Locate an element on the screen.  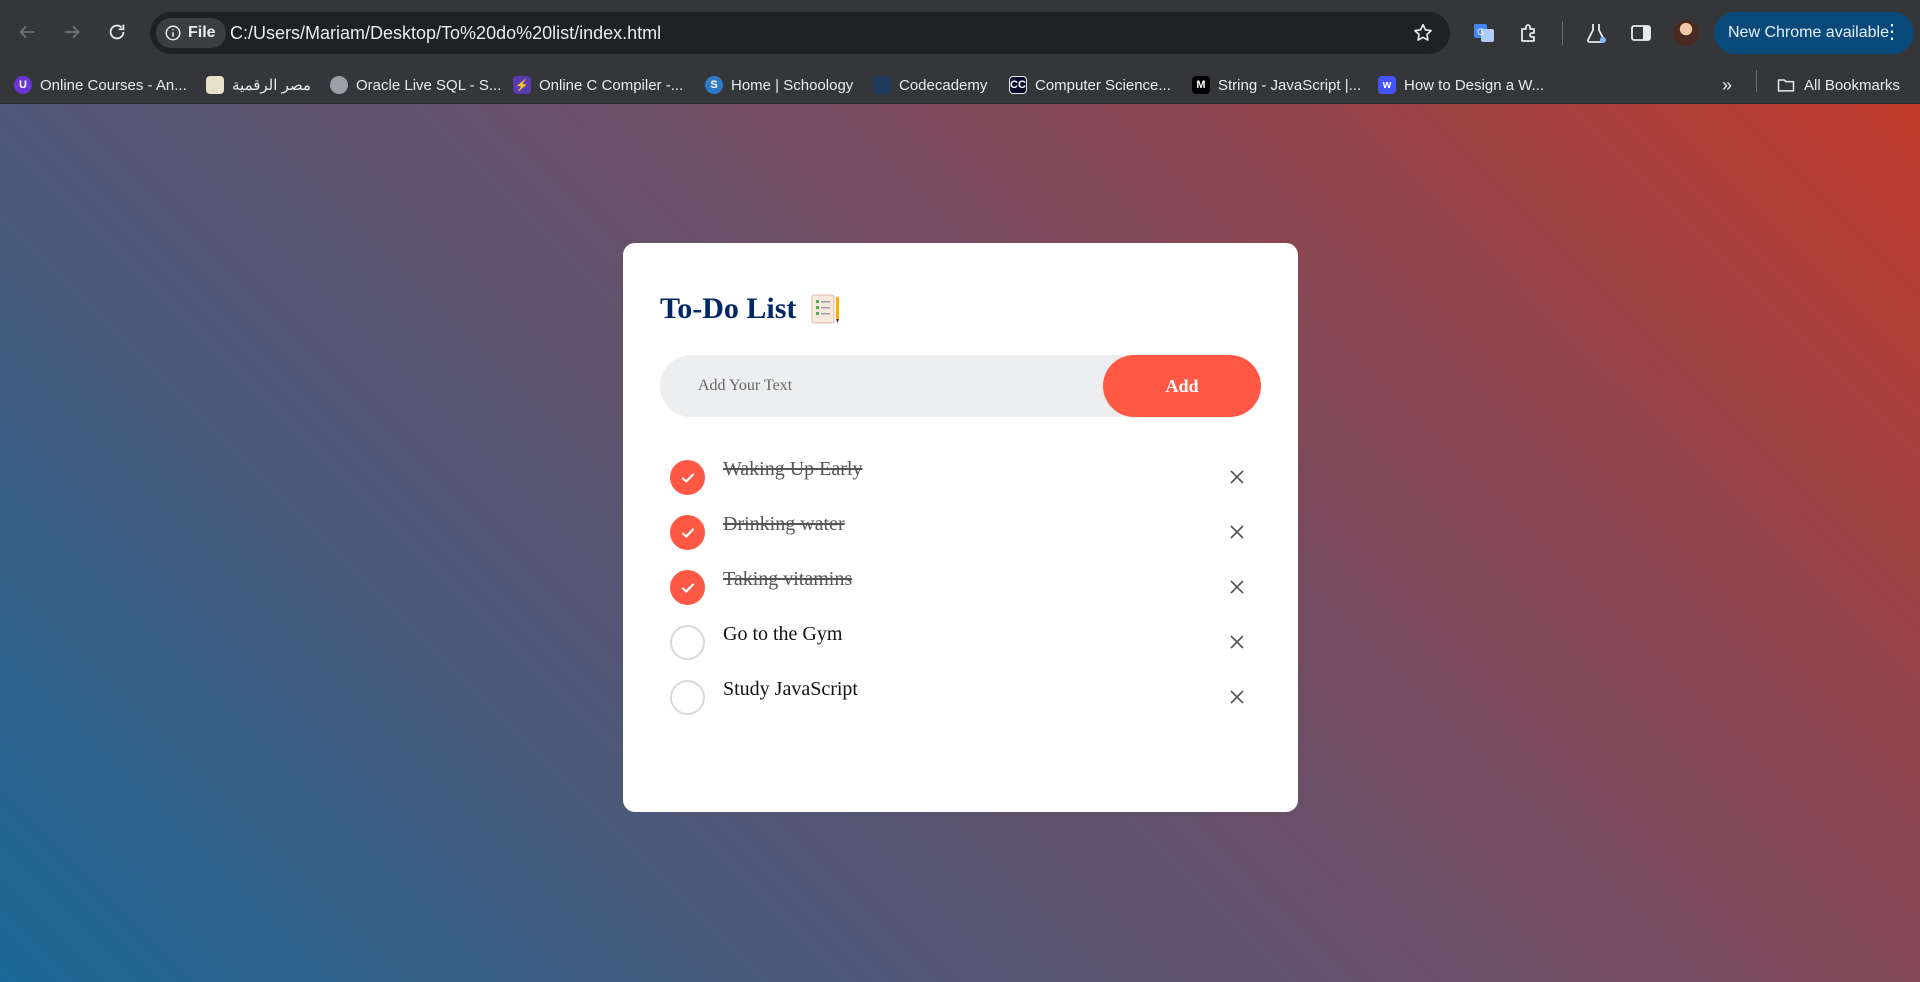
toolbar-divider is located at coordinates (1562, 33).